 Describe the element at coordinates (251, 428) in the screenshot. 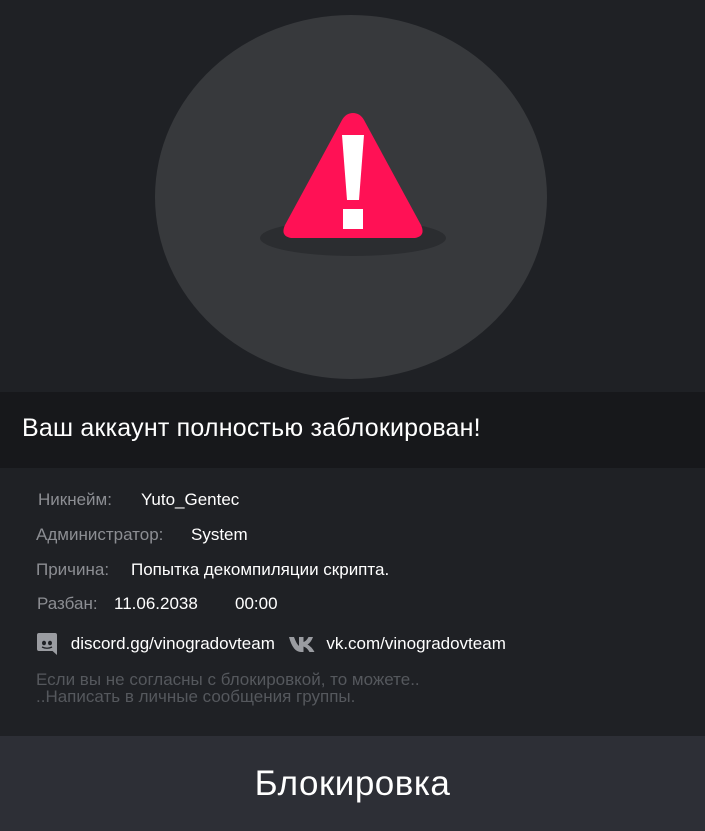

I see `ban-title: Ваш аккаунт полностью заблокирован!` at that location.